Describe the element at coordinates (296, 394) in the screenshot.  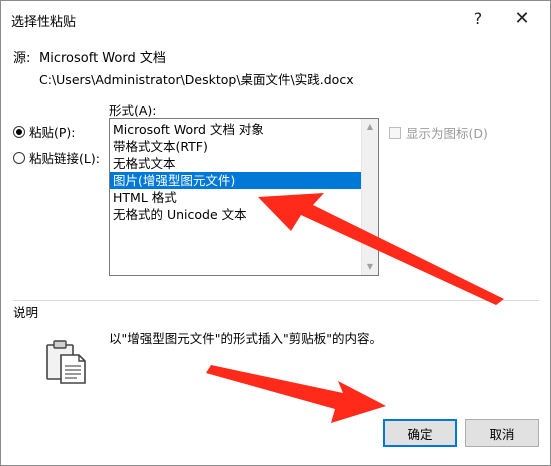
I see `arrow-to-ok-button` at that location.